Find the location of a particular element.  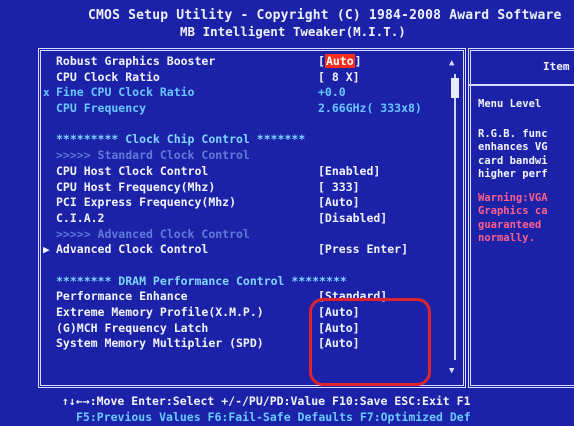

header-subtitle: MB Intelligent Tweaker(M.I.T.) is located at coordinates (293, 31).